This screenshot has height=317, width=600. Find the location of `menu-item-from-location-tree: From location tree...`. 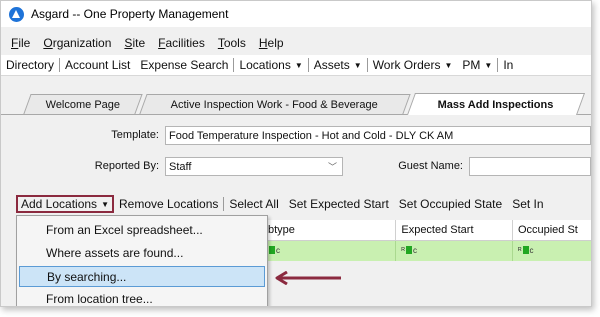

menu-item-from-location-tree: From location tree... is located at coordinates (142, 297).